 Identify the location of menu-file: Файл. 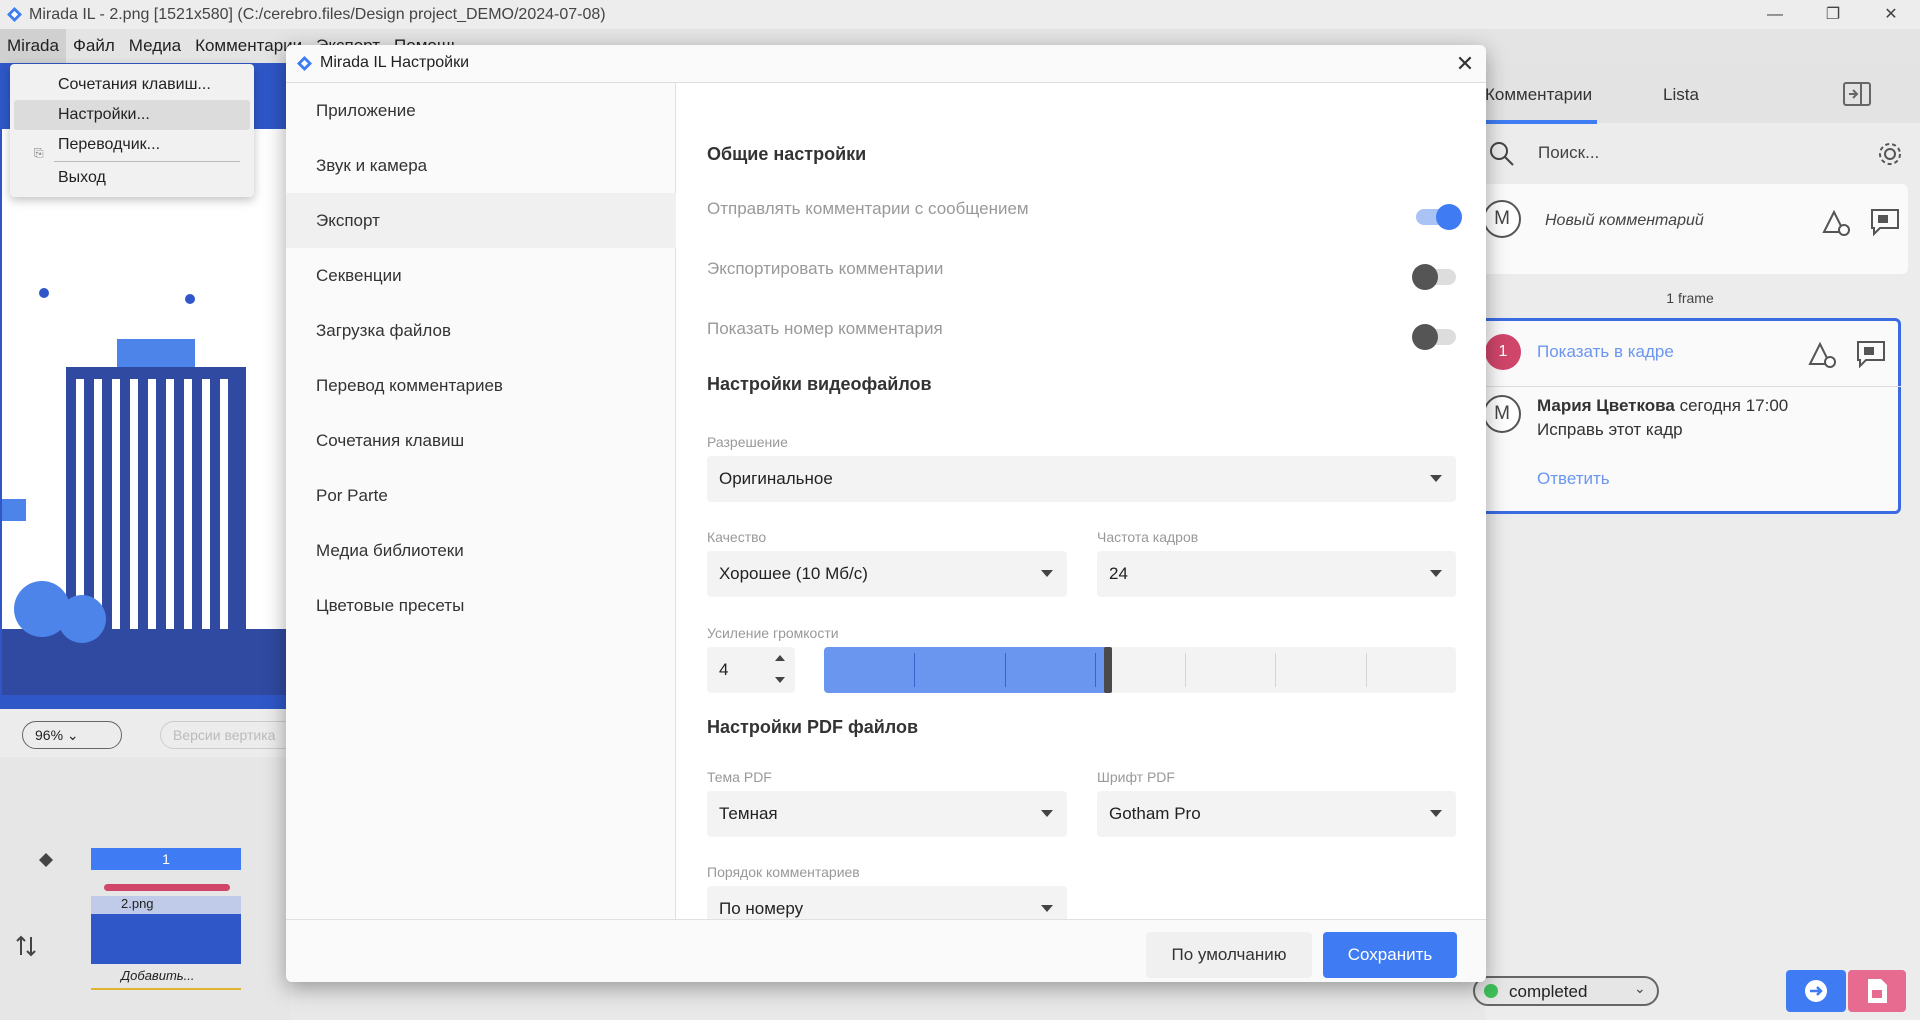
(94, 46).